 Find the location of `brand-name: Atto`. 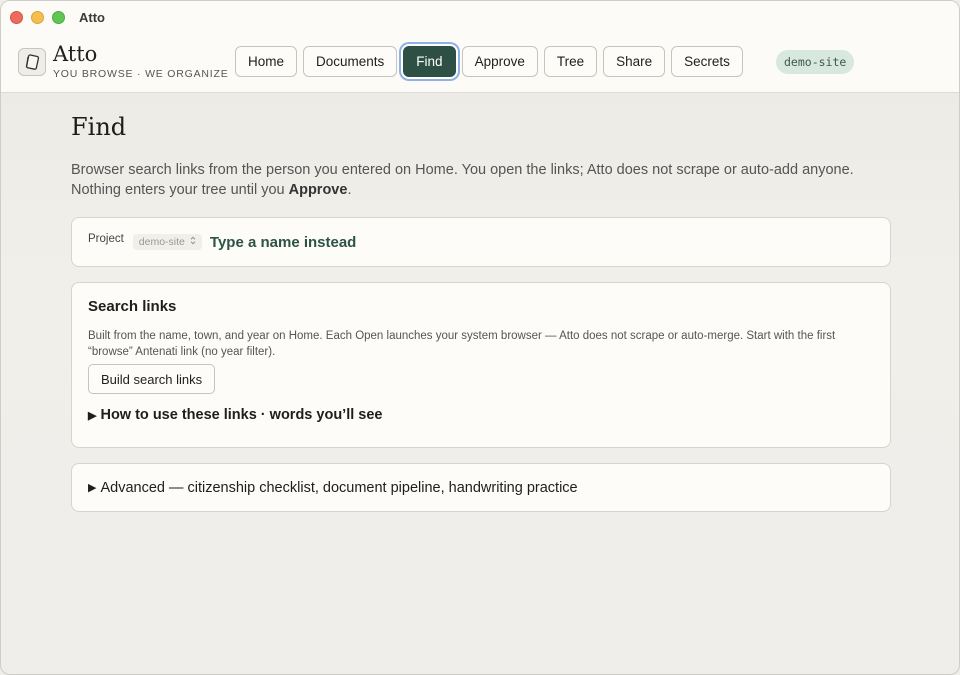

brand-name: Atto is located at coordinates (75, 54).